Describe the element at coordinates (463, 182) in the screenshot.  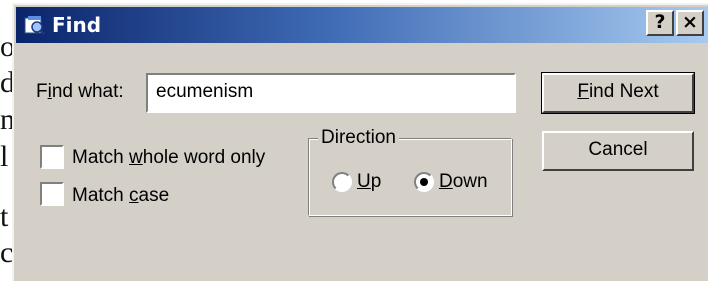
I see `direction-down-label: Down` at that location.